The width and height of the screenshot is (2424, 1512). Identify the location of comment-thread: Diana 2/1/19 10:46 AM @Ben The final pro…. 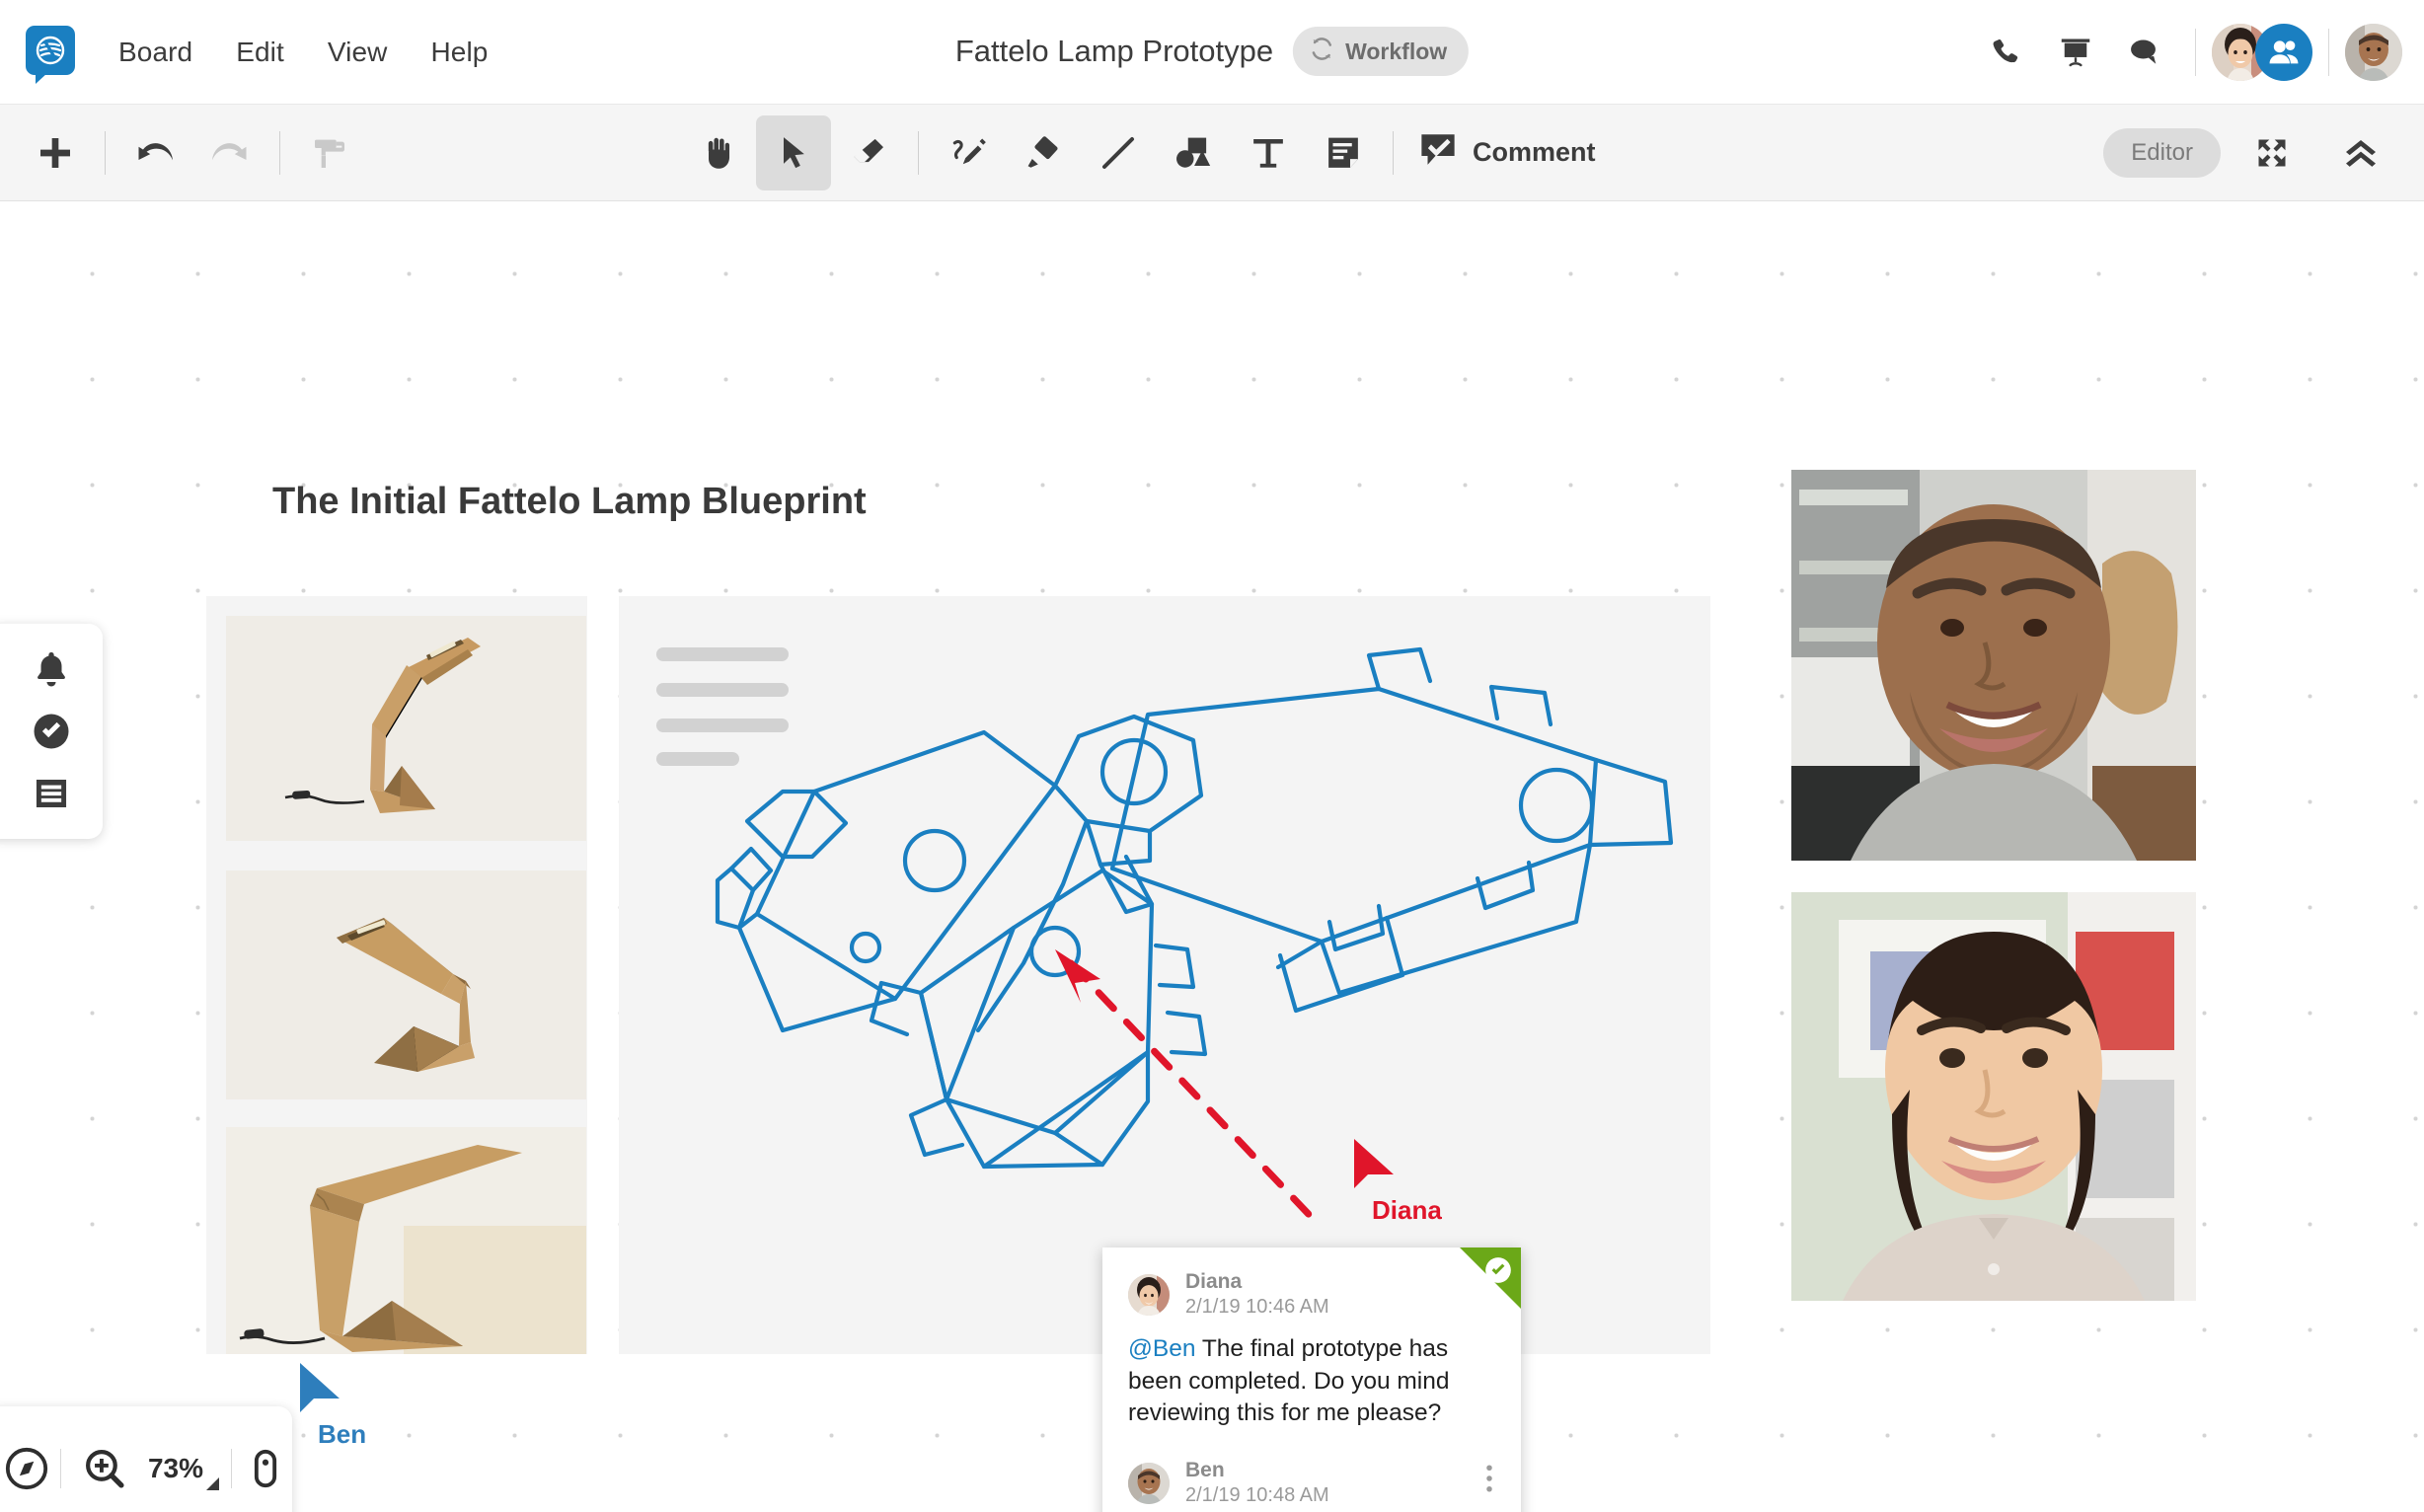
(1311, 1379).